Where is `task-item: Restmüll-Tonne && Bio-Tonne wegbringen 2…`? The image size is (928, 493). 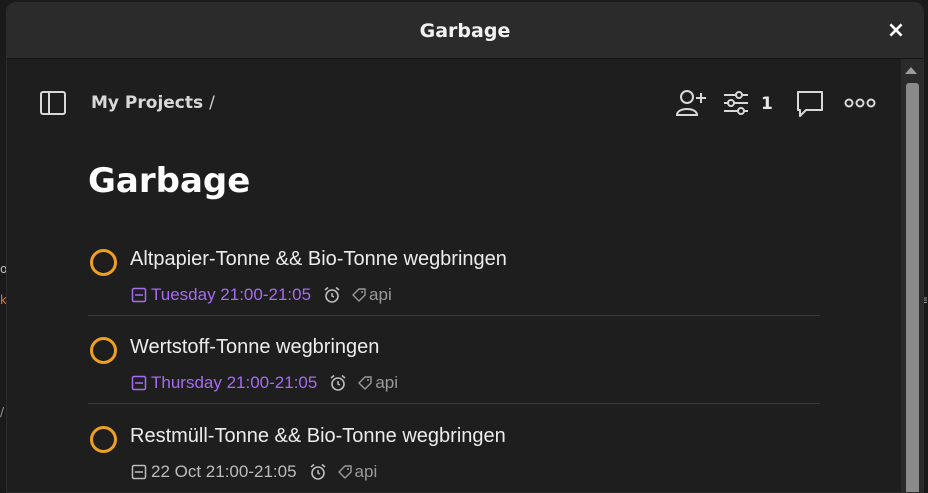 task-item: Restmüll-Tonne && Bio-Tonne wegbringen 2… is located at coordinates (454, 455).